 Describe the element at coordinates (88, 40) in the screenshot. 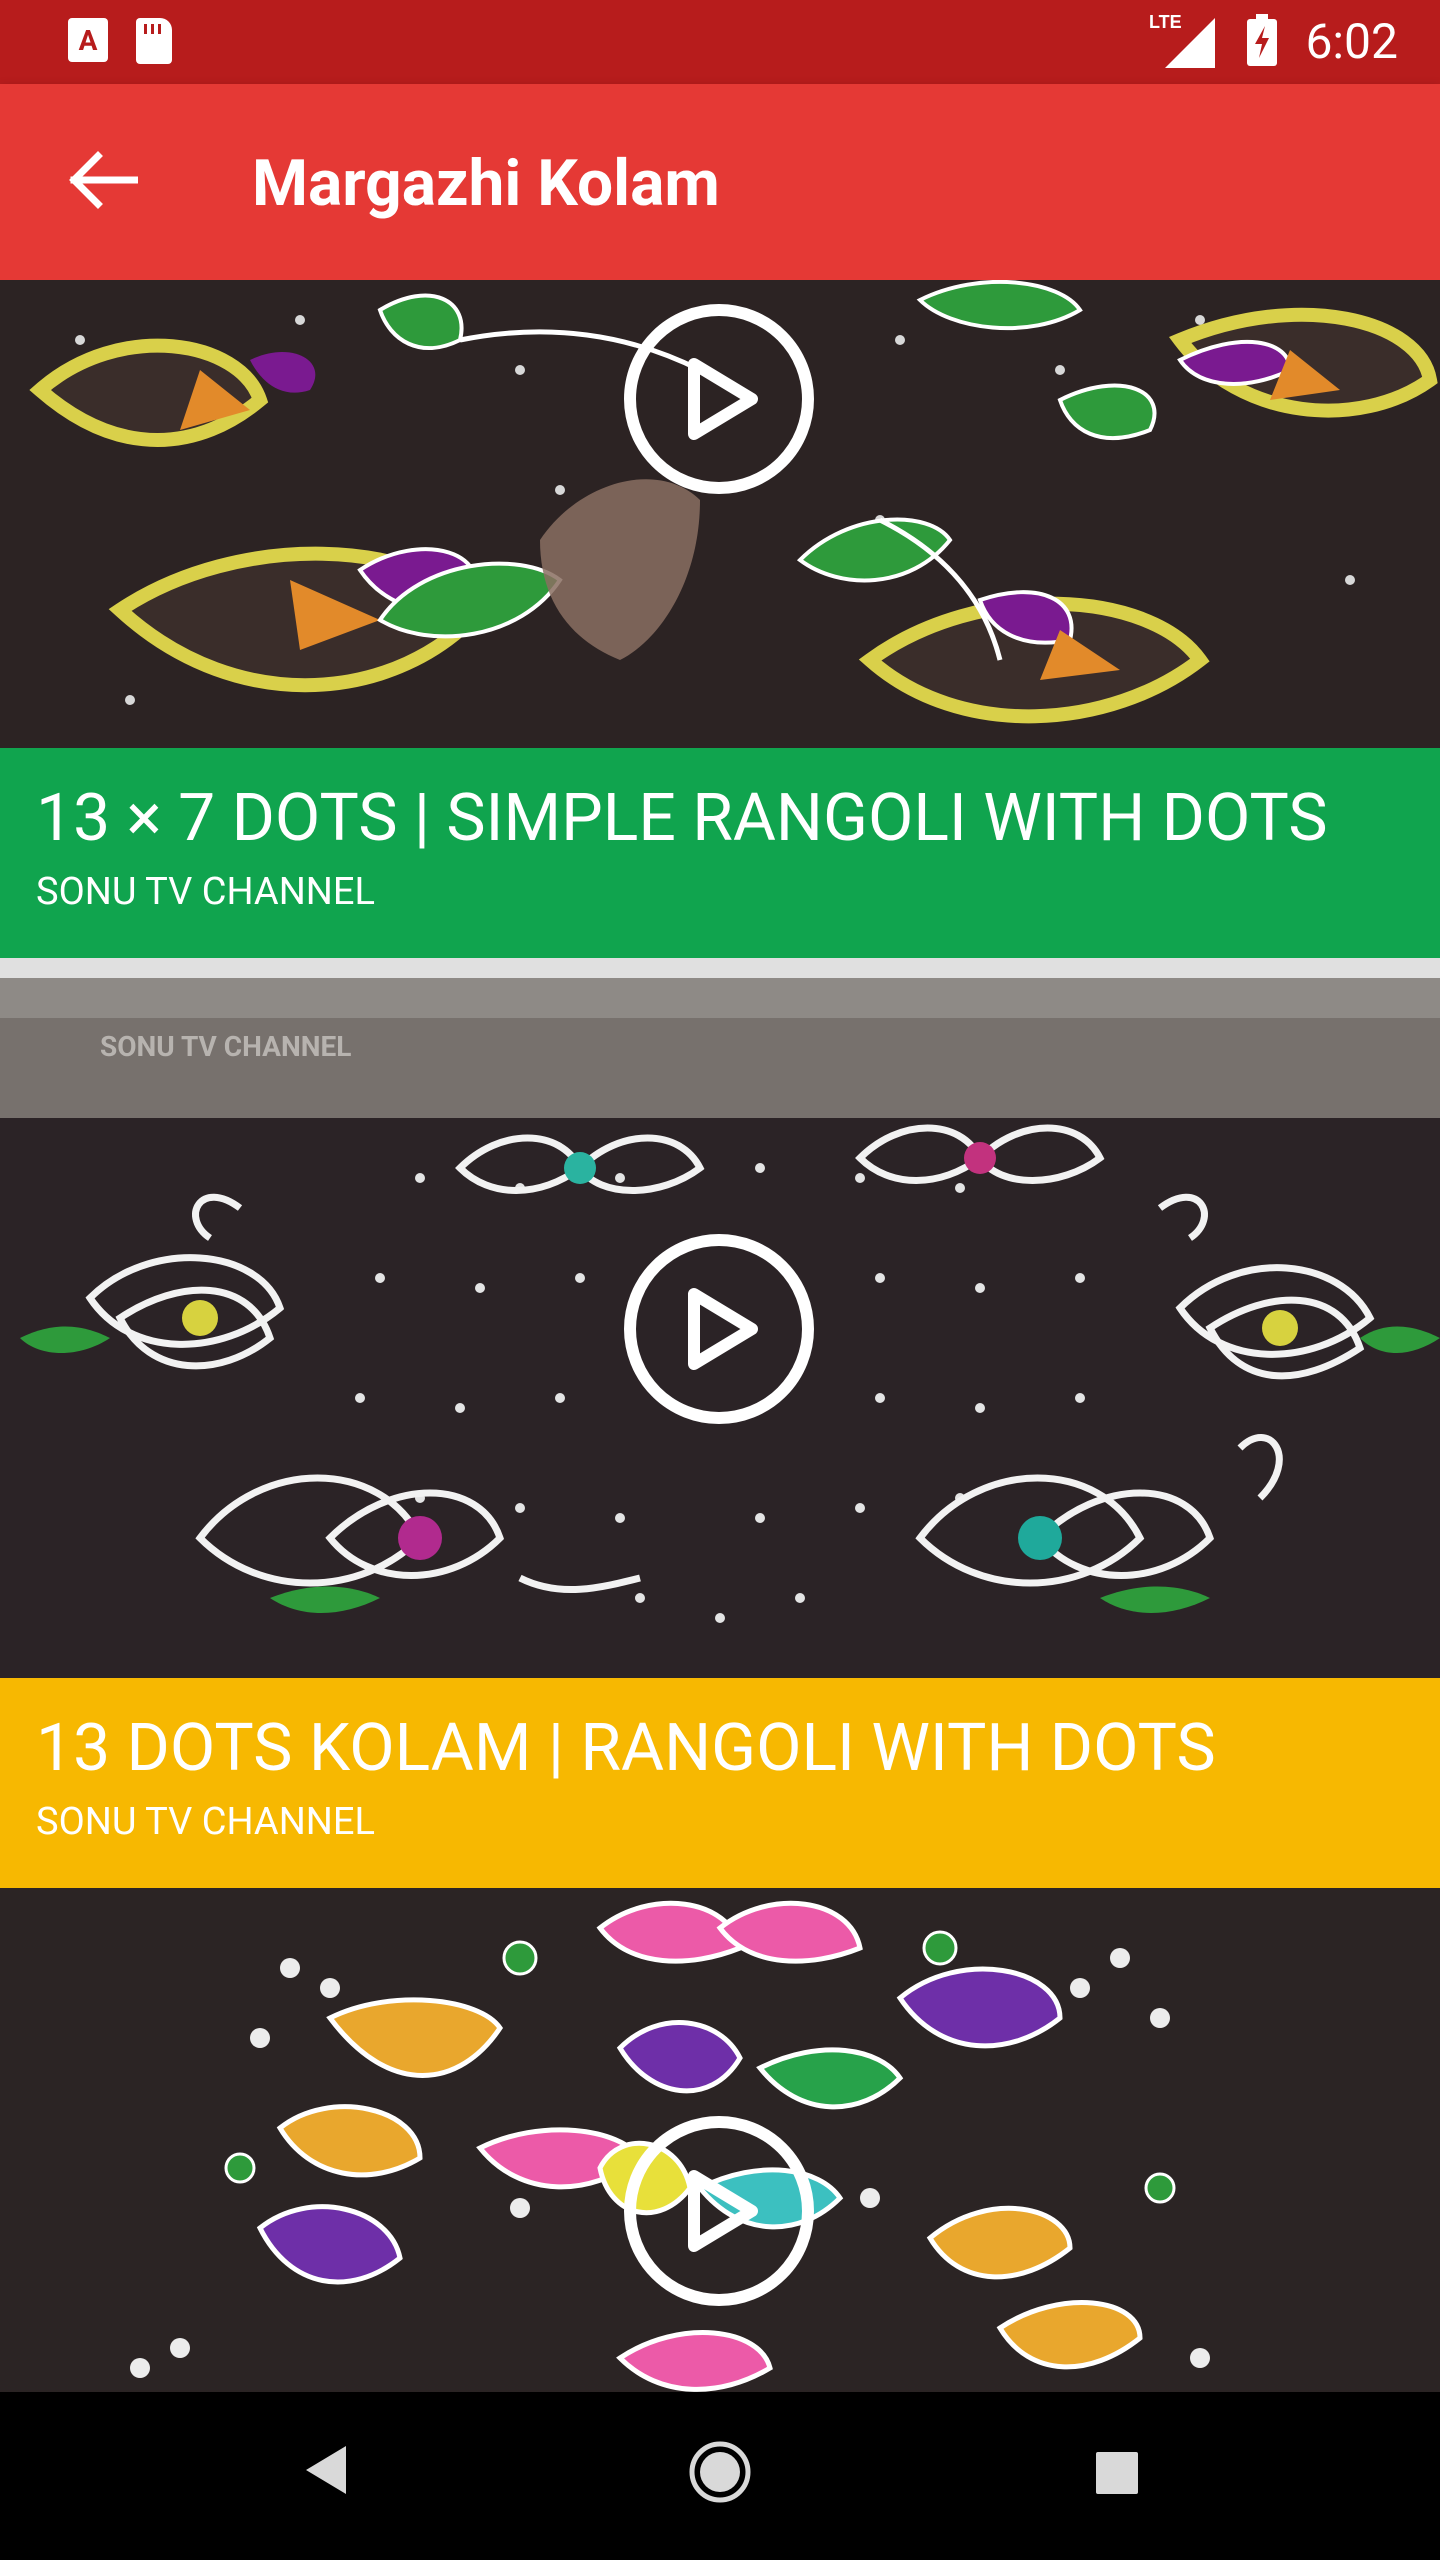

I see `app-a-icon: A` at that location.